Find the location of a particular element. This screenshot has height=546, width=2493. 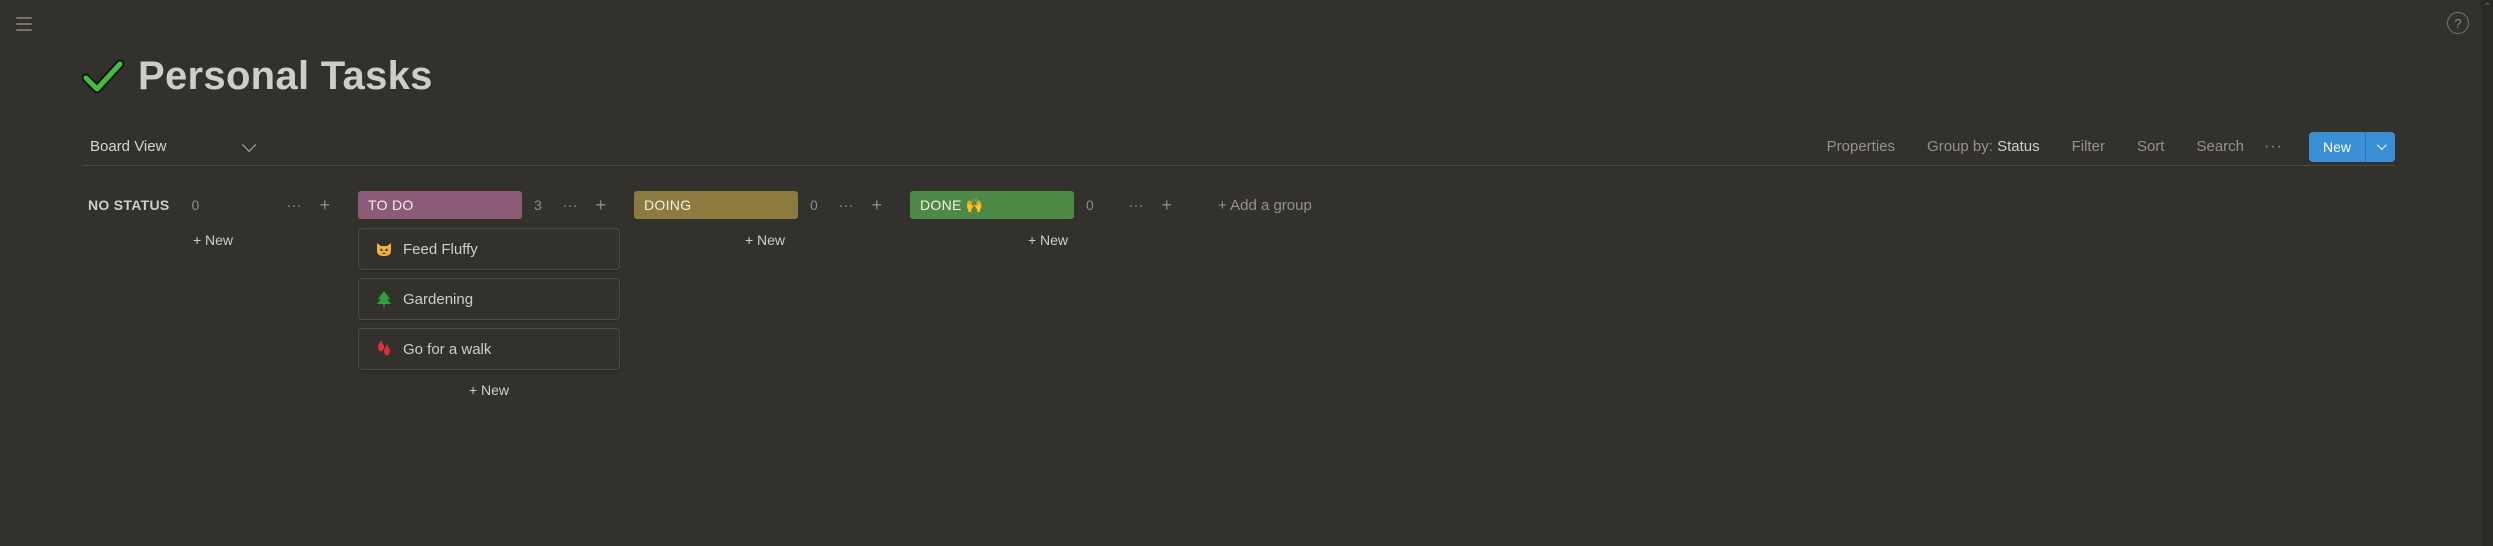

new-button: New is located at coordinates (2336, 146).